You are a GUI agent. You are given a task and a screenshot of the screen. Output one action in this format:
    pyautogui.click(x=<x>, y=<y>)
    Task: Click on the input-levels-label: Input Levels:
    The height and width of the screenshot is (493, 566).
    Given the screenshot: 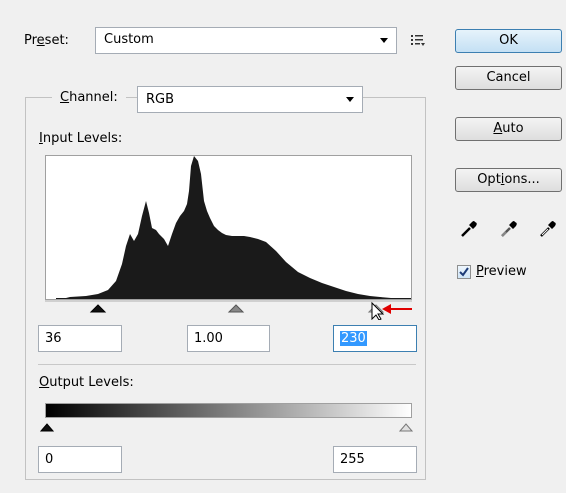 What is the action you would take?
    pyautogui.click(x=81, y=138)
    